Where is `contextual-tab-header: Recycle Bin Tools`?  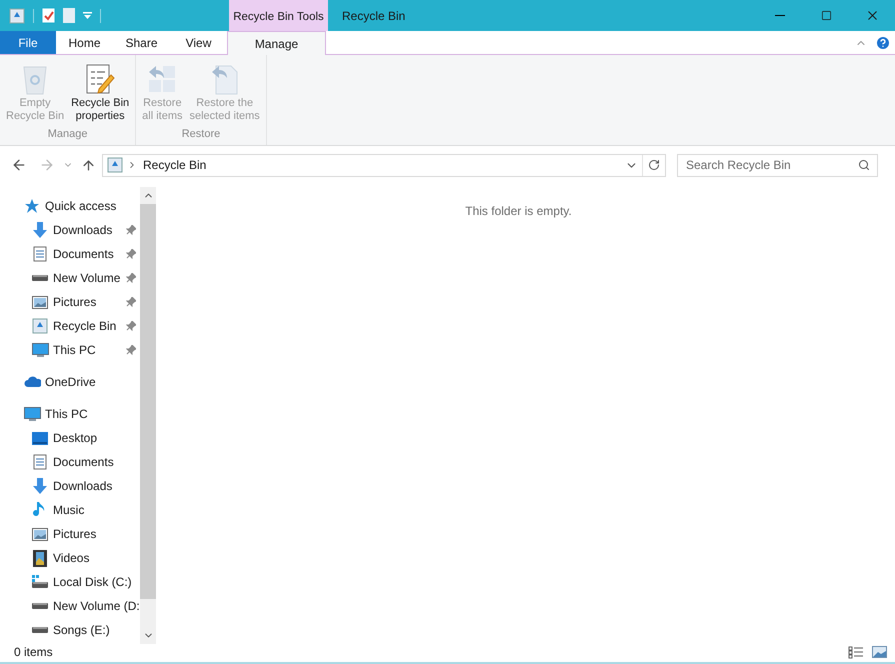
contextual-tab-header: Recycle Bin Tools is located at coordinates (278, 15).